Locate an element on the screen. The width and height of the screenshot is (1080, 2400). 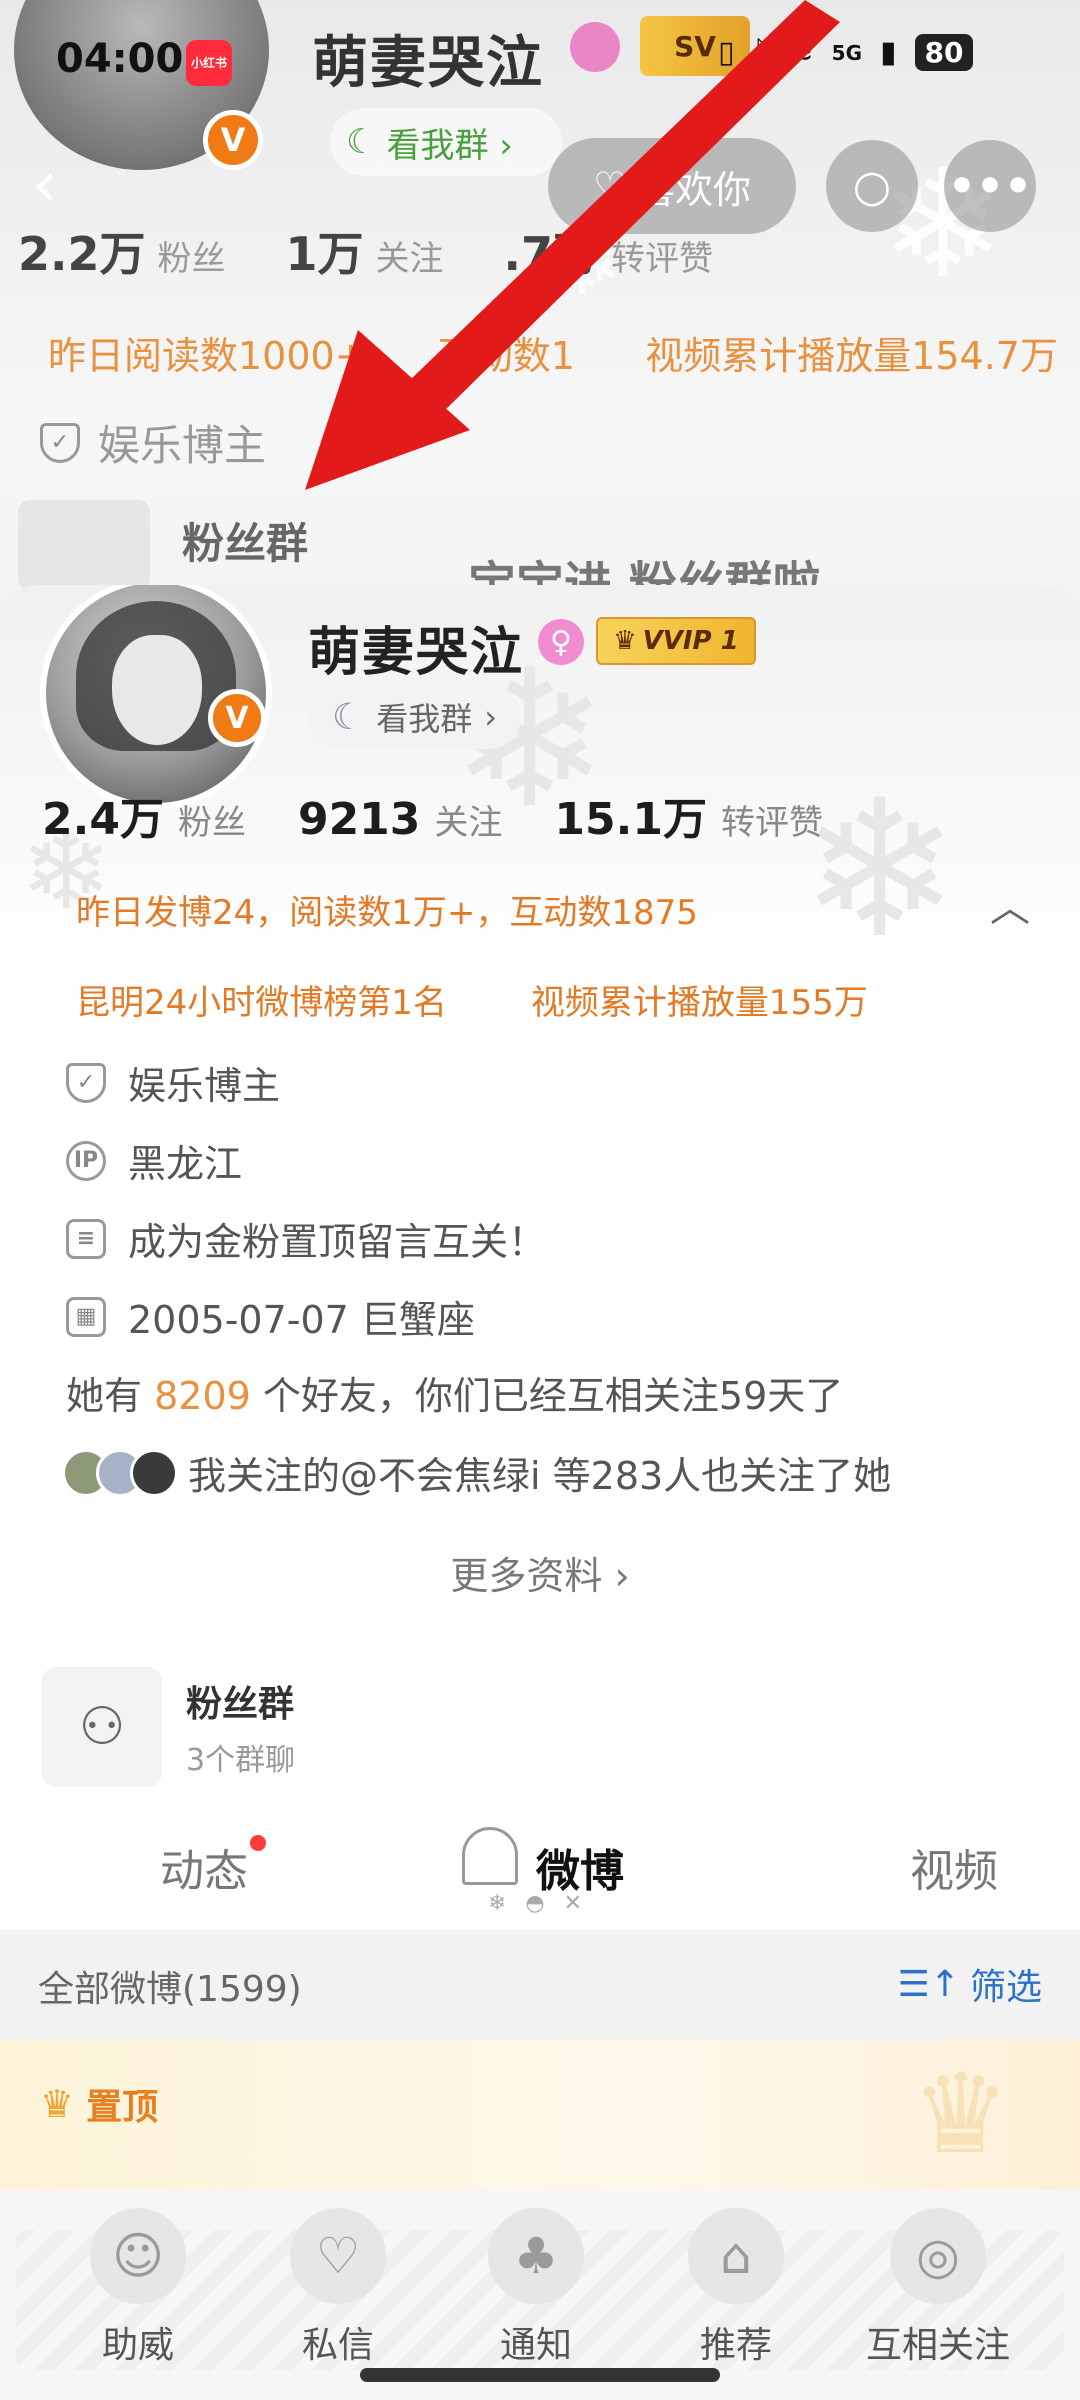
stat-following: 9213 关注 is located at coordinates (400, 819).